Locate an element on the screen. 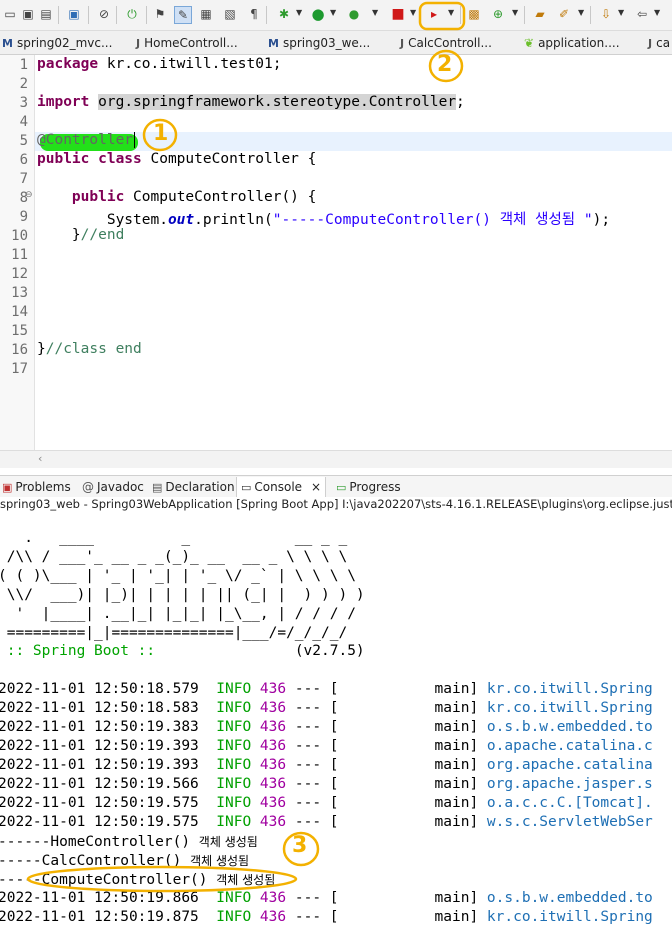  banner-line: =========|_|==============|___/=/_/_/_/ is located at coordinates (174, 633).